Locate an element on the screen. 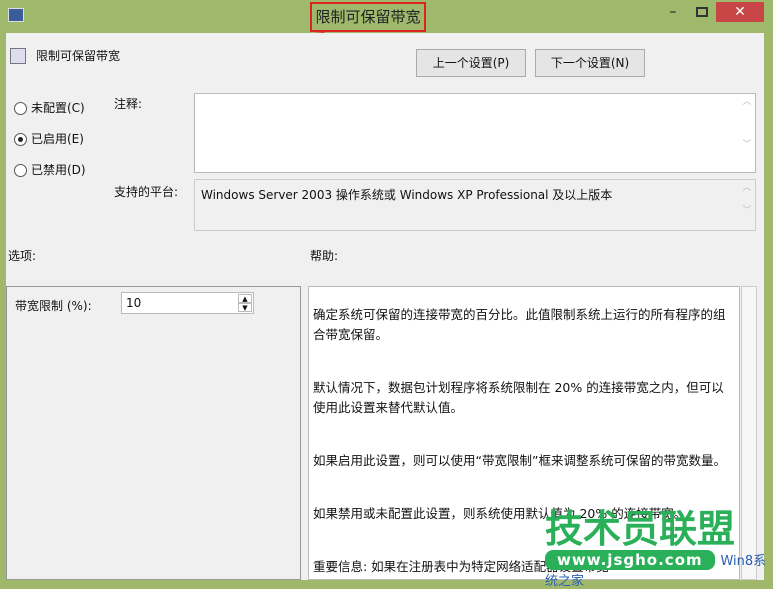  policy-icon is located at coordinates (18, 56).